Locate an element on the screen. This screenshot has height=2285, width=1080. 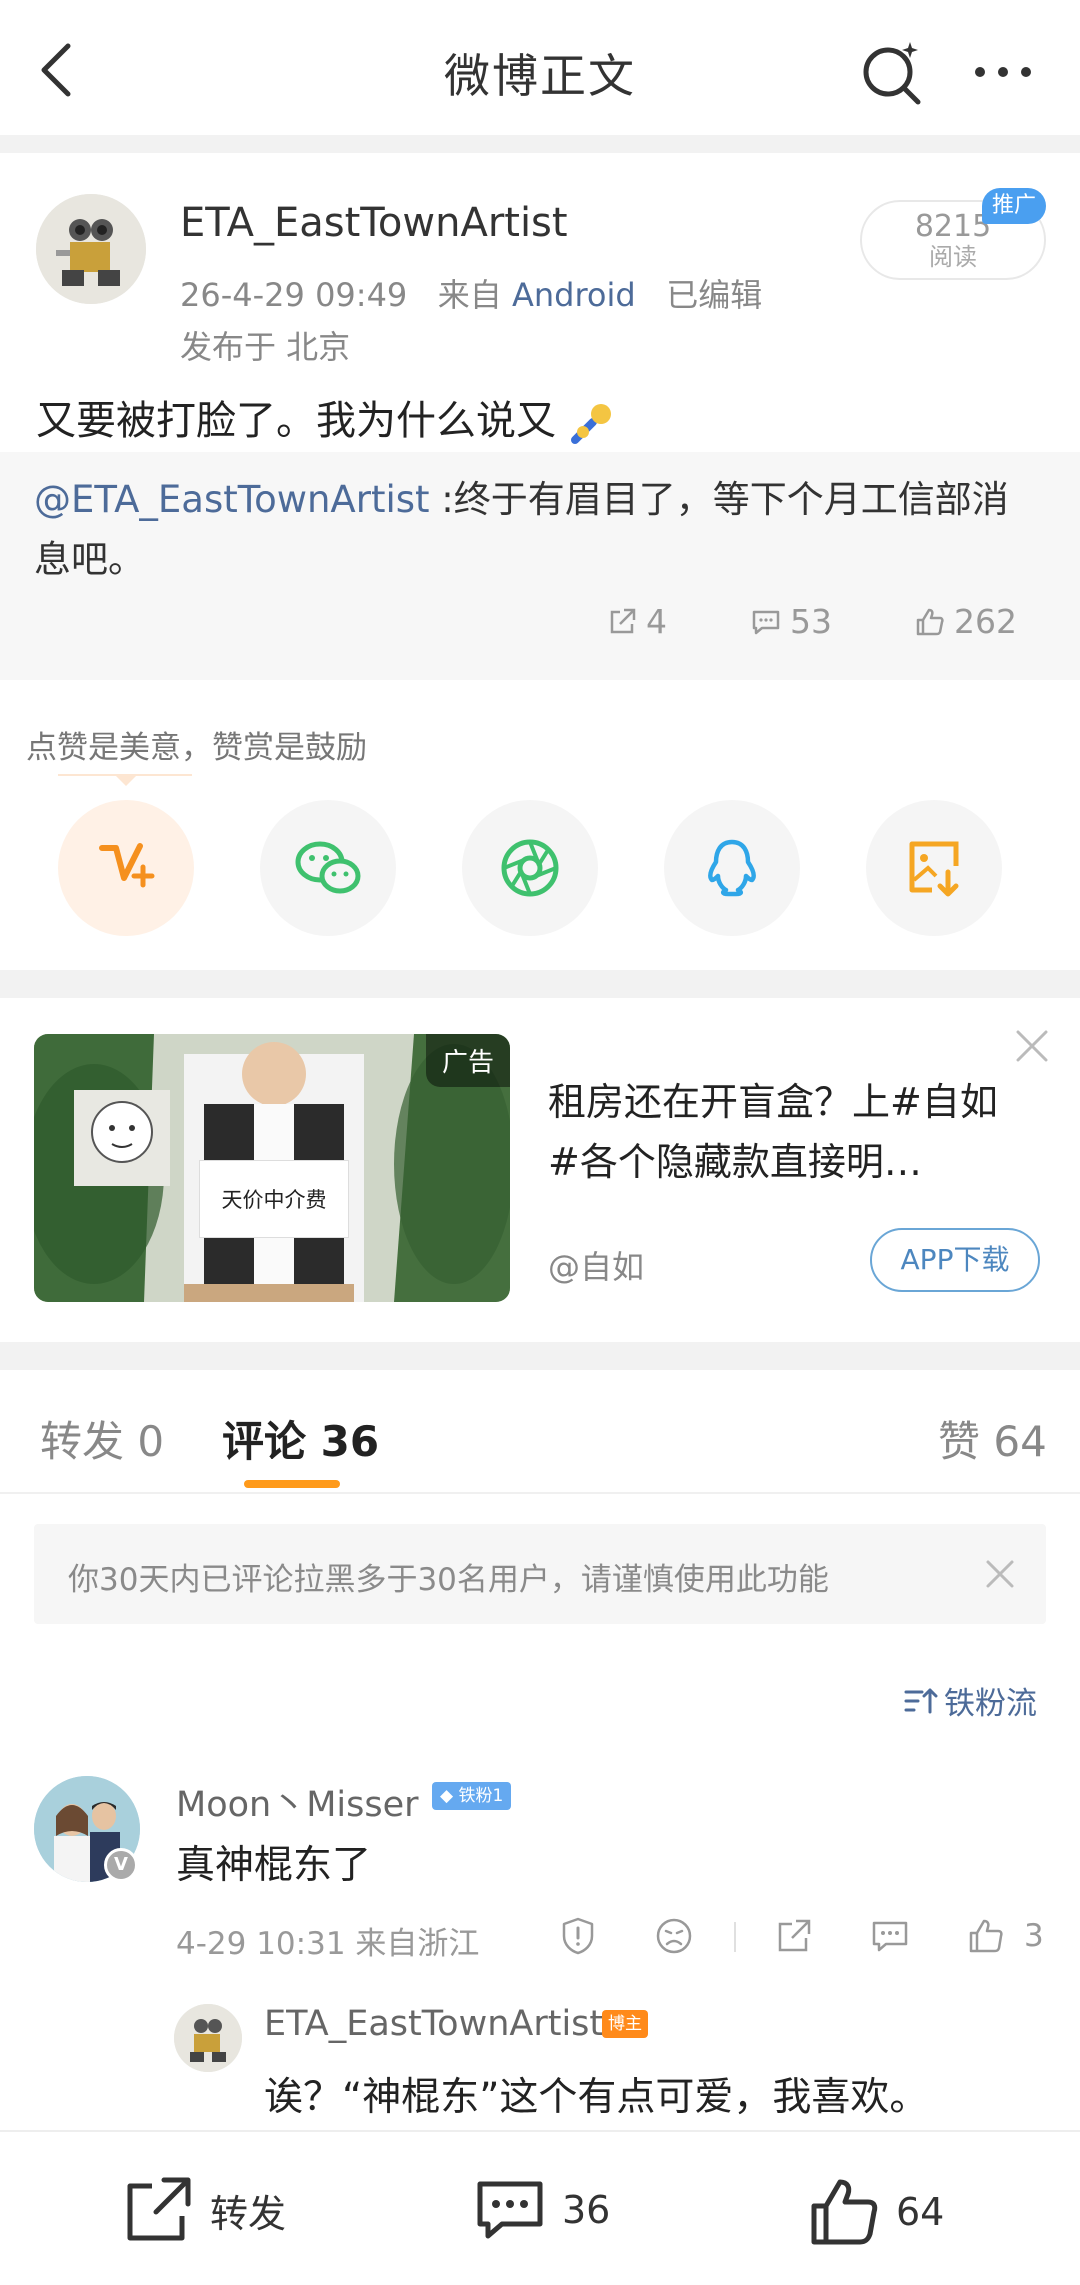
promo-badge: 推广 is located at coordinates (1014, 206).